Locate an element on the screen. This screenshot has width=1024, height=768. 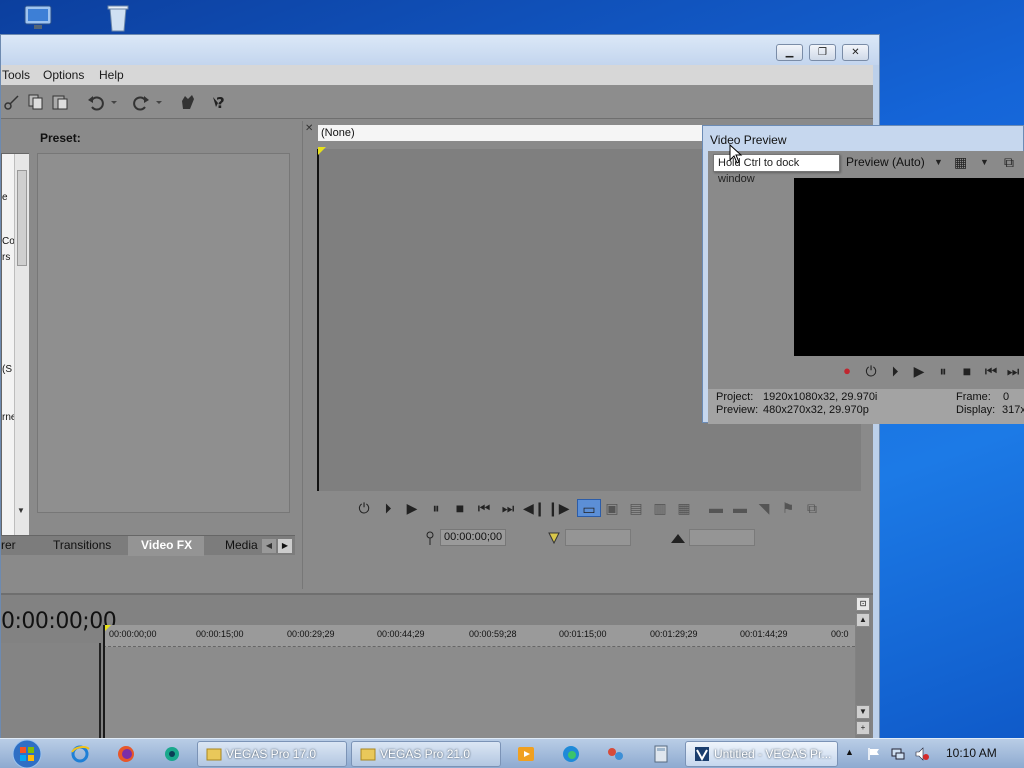
subclip-icon: ▬ is located at coordinates (716, 508).